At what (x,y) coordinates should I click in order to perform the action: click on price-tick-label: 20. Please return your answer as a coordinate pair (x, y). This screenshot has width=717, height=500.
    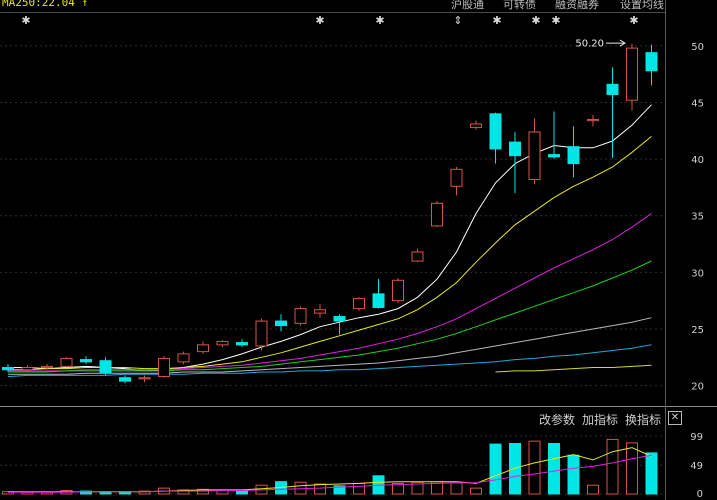
    Looking at the image, I should click on (697, 387).